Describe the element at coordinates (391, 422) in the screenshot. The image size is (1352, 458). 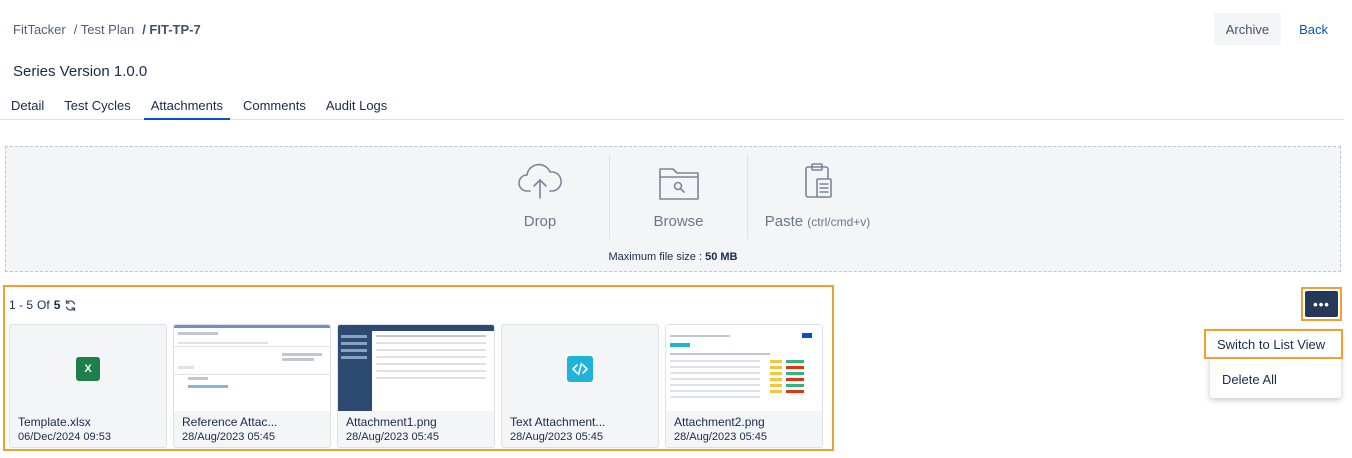
I see `attachment-name: Attachment1.png` at that location.